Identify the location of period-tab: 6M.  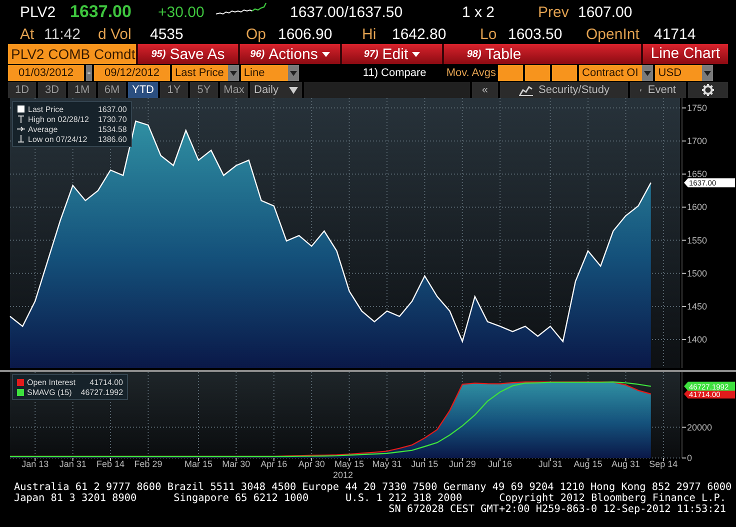
(112, 90).